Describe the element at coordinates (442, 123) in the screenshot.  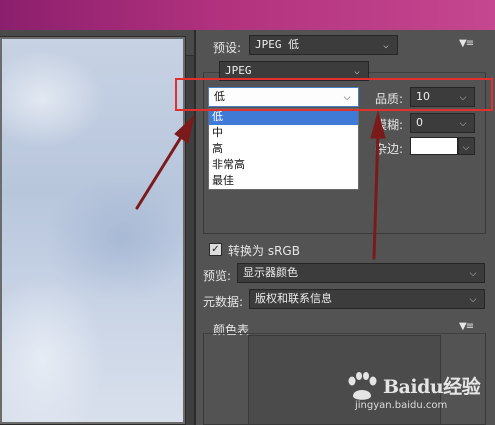
I see `blur-input: 0 ⌵` at that location.